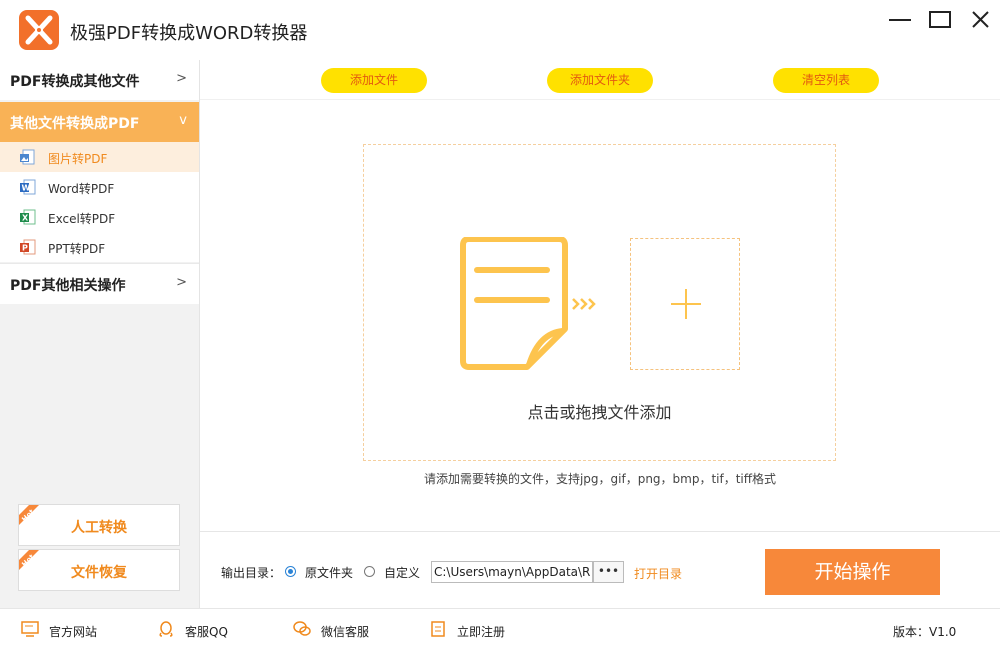 The height and width of the screenshot is (650, 1000). I want to click on monitor-icon, so click(30, 629).